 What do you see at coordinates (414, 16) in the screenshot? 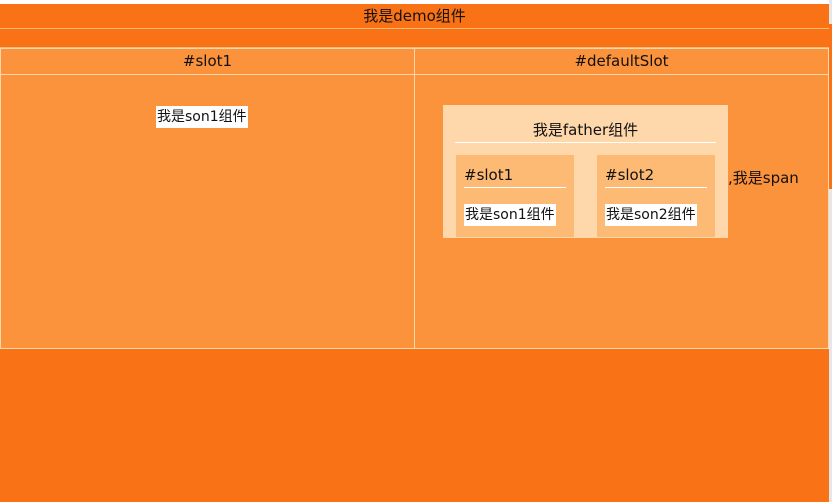
I see `demo-title: 我是demo组件` at bounding box center [414, 16].